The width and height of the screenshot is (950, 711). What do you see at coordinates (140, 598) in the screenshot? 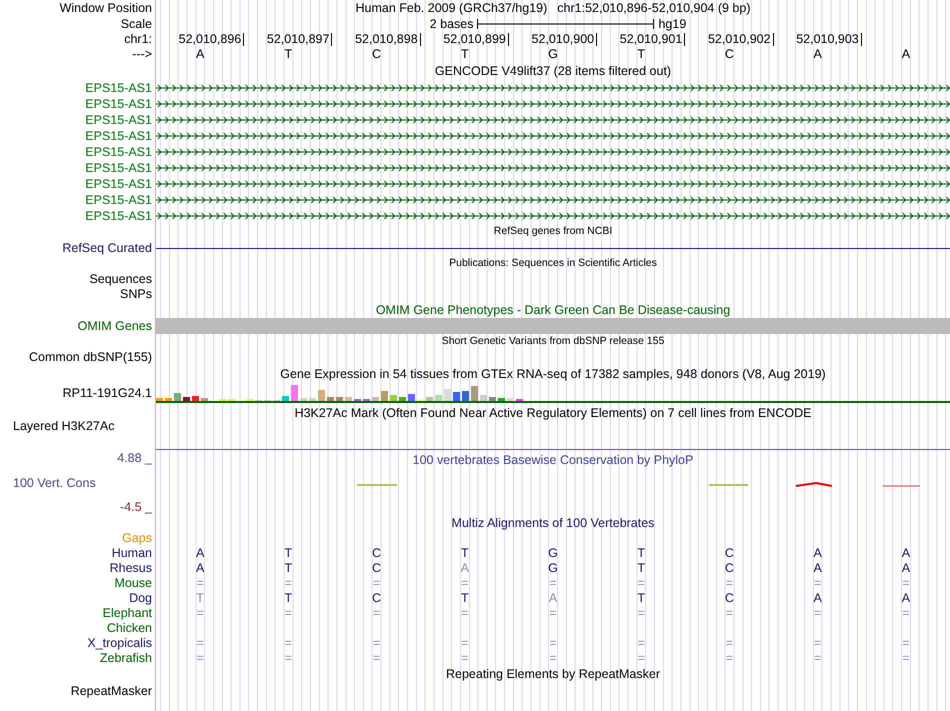
I see `species-label: Dog` at bounding box center [140, 598].